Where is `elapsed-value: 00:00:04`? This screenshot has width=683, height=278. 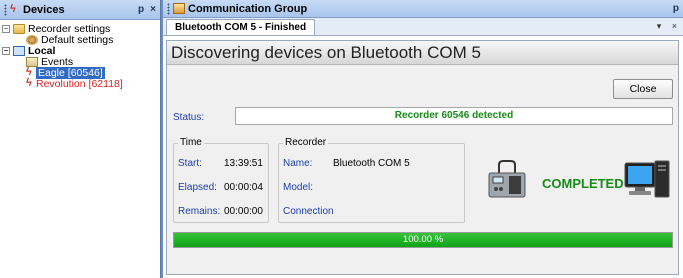 elapsed-value: 00:00:04 is located at coordinates (243, 187).